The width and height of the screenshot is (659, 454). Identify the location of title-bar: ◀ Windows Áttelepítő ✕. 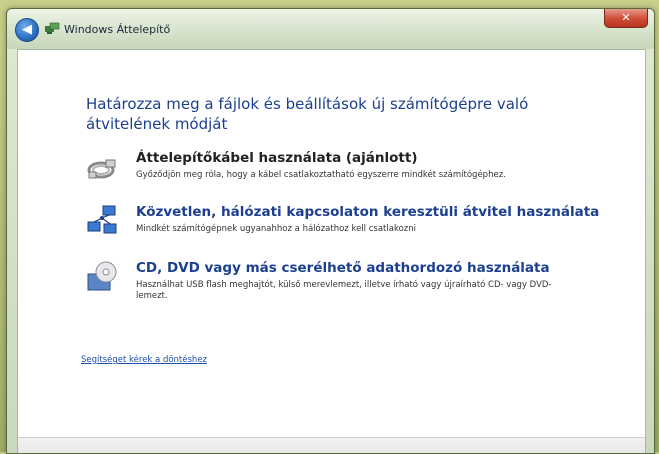
(330, 29).